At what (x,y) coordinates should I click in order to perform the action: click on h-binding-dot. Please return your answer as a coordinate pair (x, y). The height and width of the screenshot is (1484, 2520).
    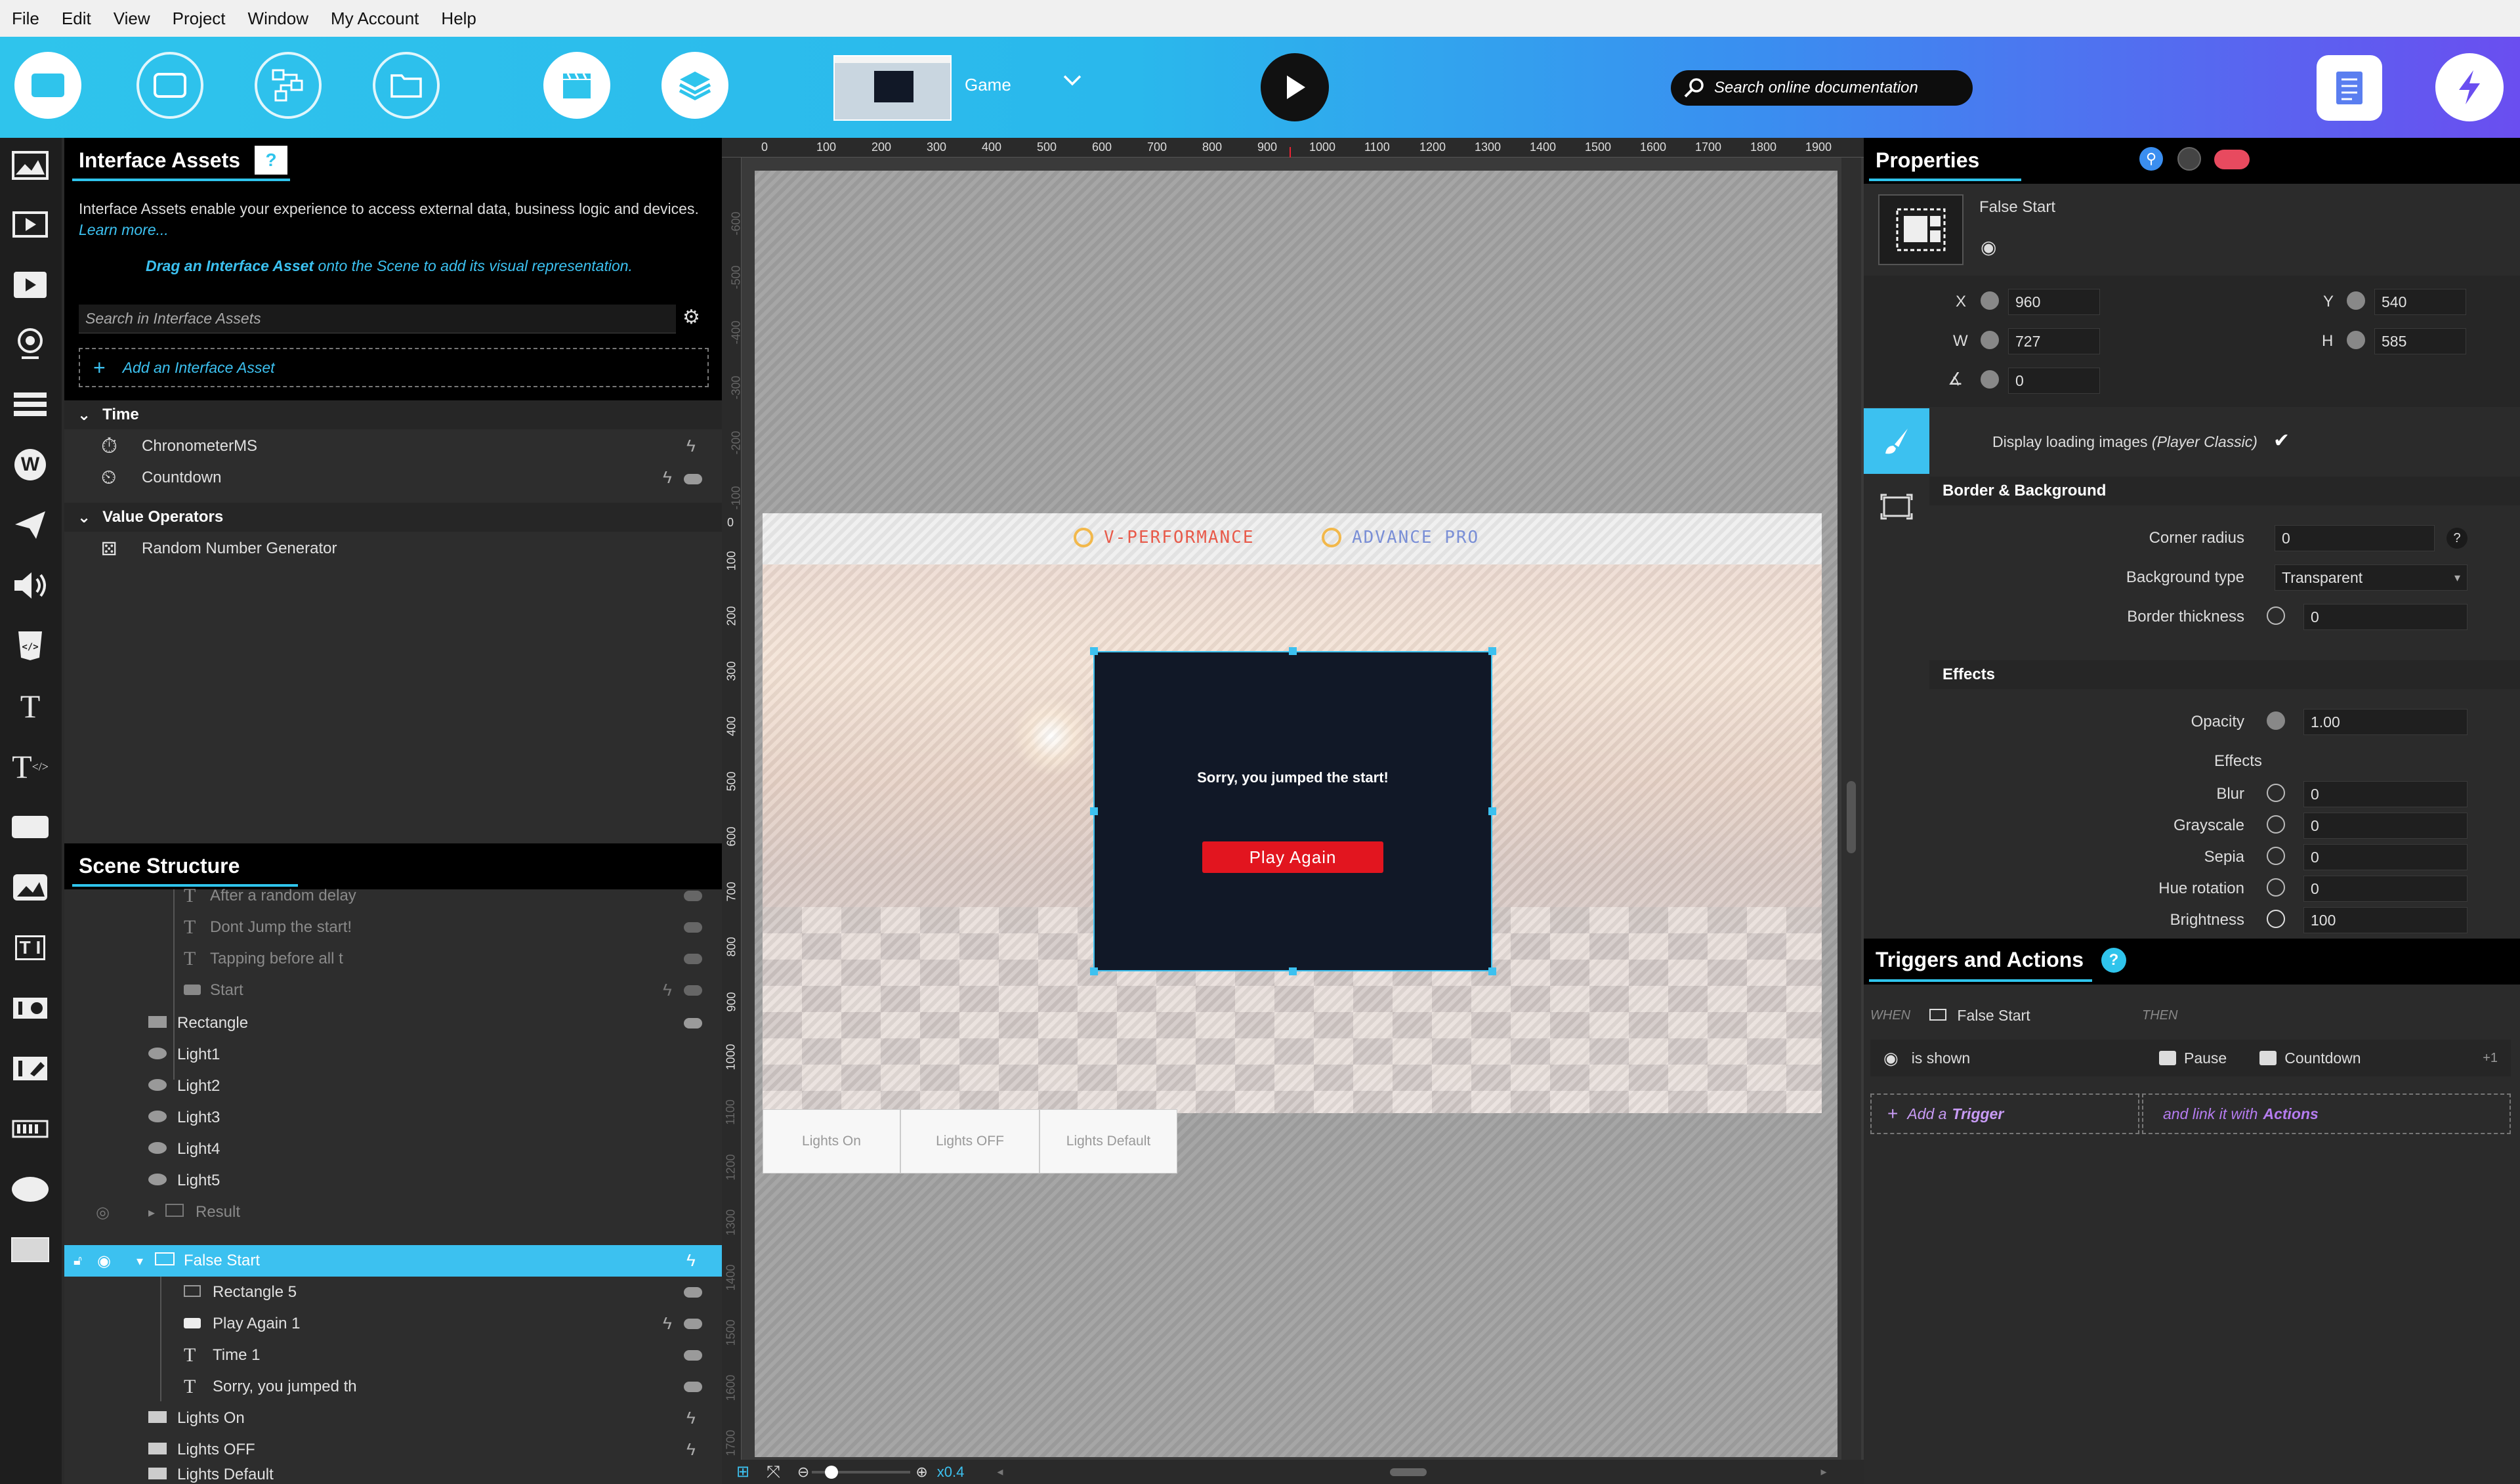
    Looking at the image, I should click on (2356, 340).